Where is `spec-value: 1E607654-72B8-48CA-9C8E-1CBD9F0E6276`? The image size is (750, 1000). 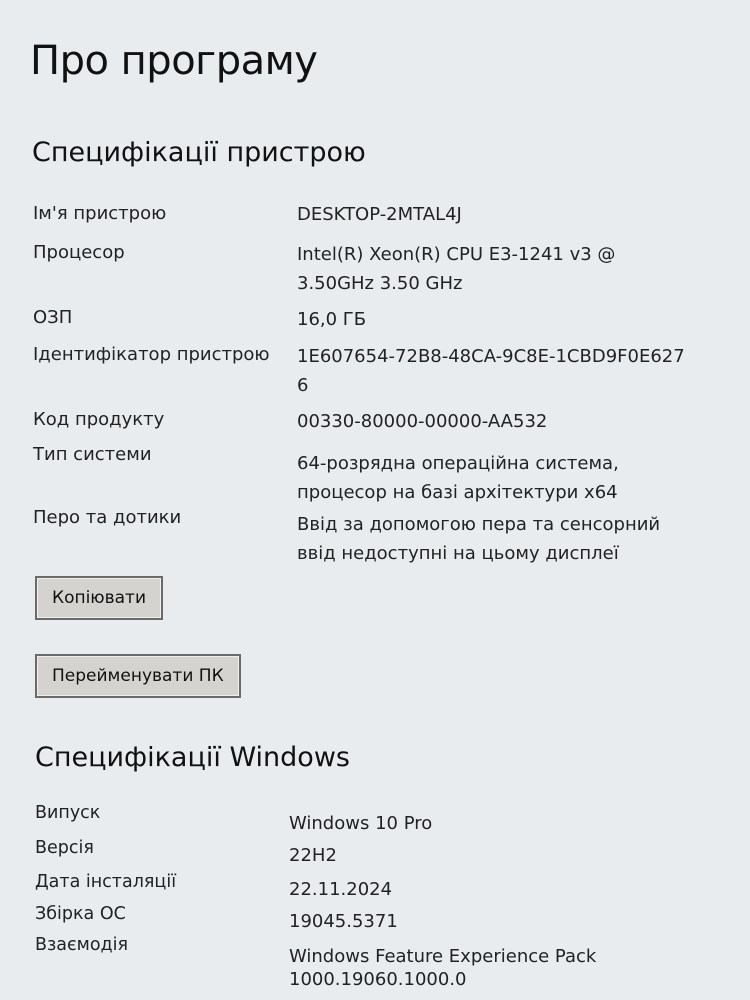 spec-value: 1E607654-72B8-48CA-9C8E-1CBD9F0E6276 is located at coordinates (491, 371).